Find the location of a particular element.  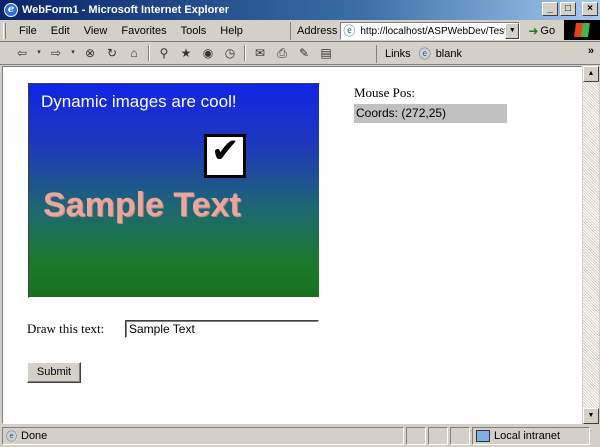

checkbox-graphic: ✔ is located at coordinates (225, 154).